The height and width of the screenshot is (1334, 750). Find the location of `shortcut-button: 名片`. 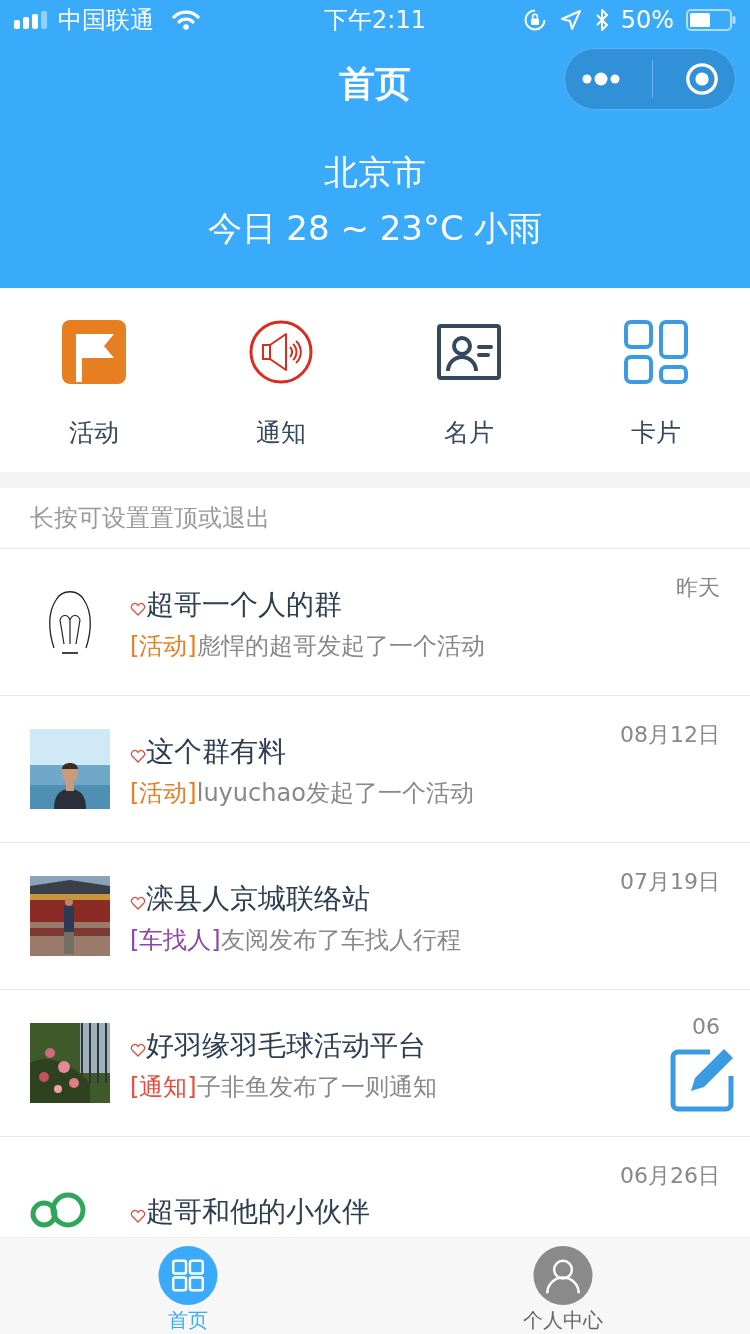

shortcut-button: 名片 is located at coordinates (469, 380).